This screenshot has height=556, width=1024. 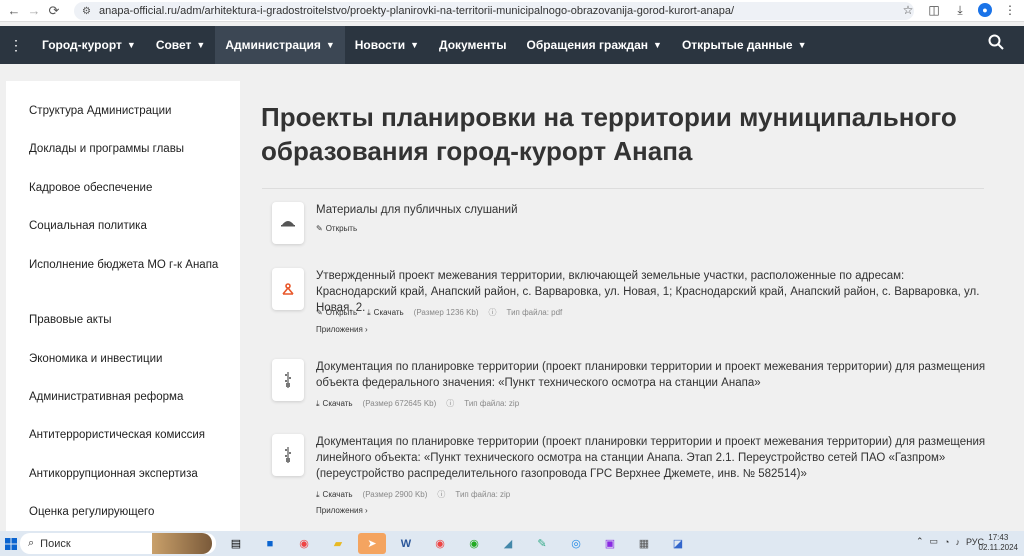 I want to click on vertical-dots-menu-icon: ⋮, so click(x=16, y=45).